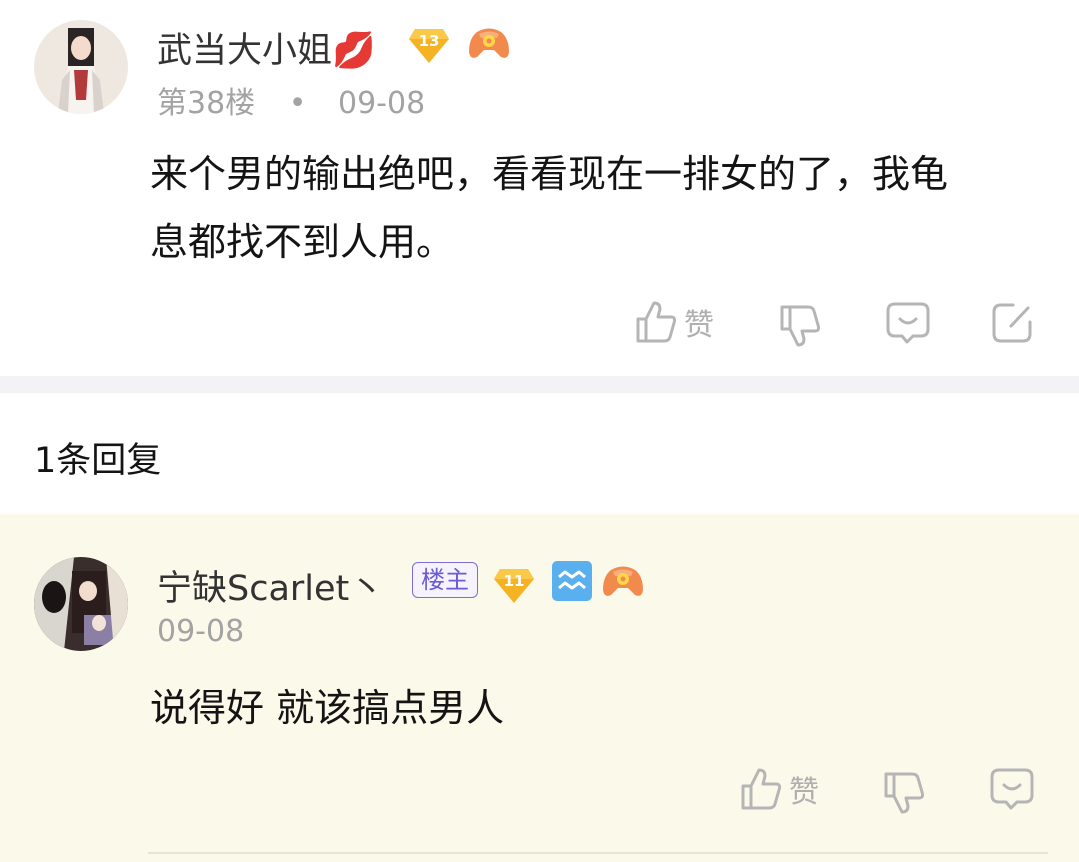 The height and width of the screenshot is (862, 1079). I want to click on level-diamond-icon: 11, so click(514, 587).